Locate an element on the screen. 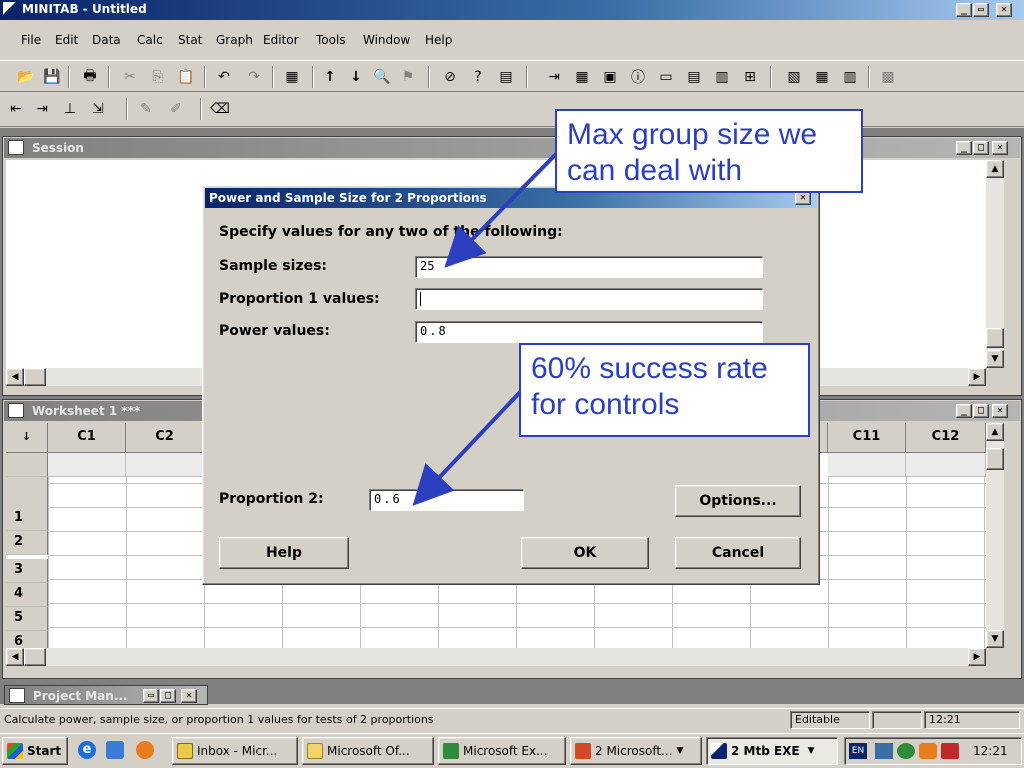  windows-logo-icon is located at coordinates (15, 751).